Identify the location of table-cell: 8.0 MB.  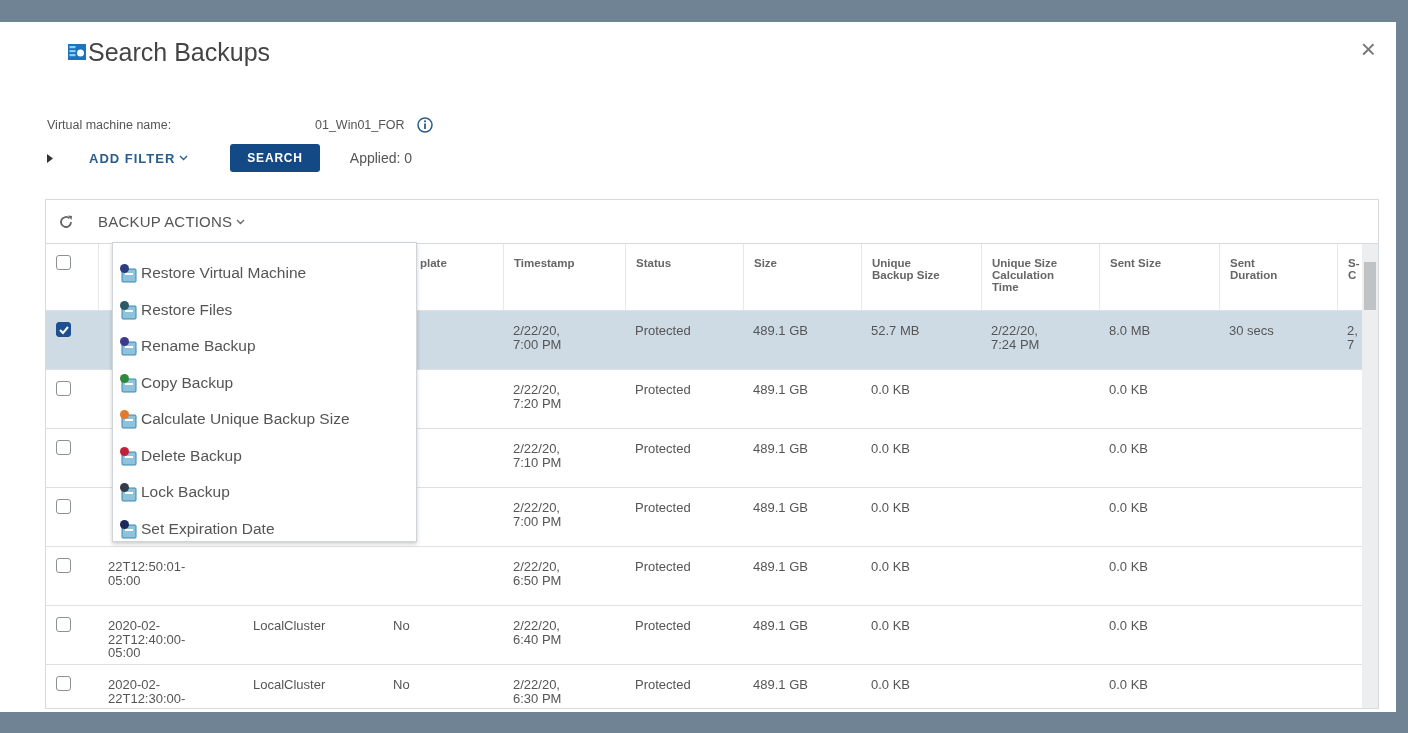
(1130, 330).